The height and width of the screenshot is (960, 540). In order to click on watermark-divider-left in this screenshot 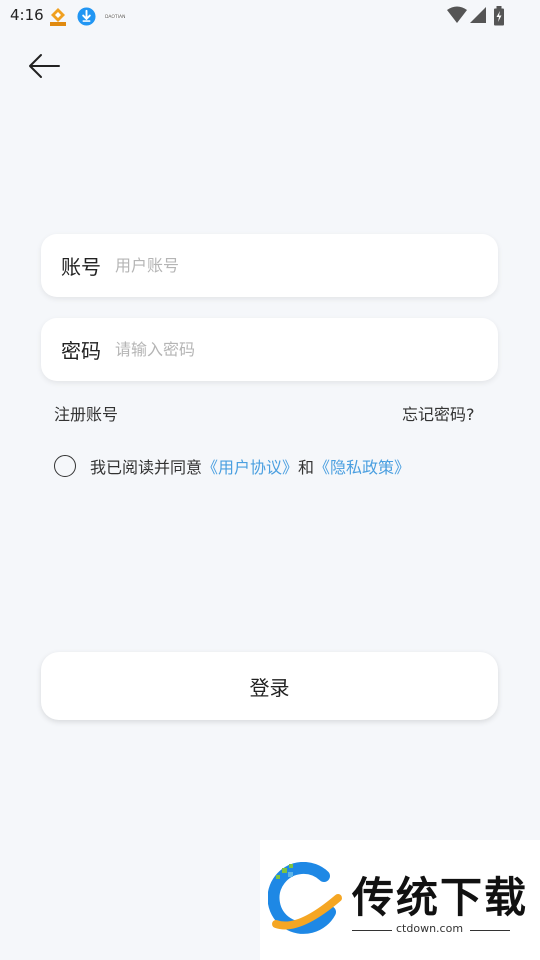, I will do `click(372, 930)`.